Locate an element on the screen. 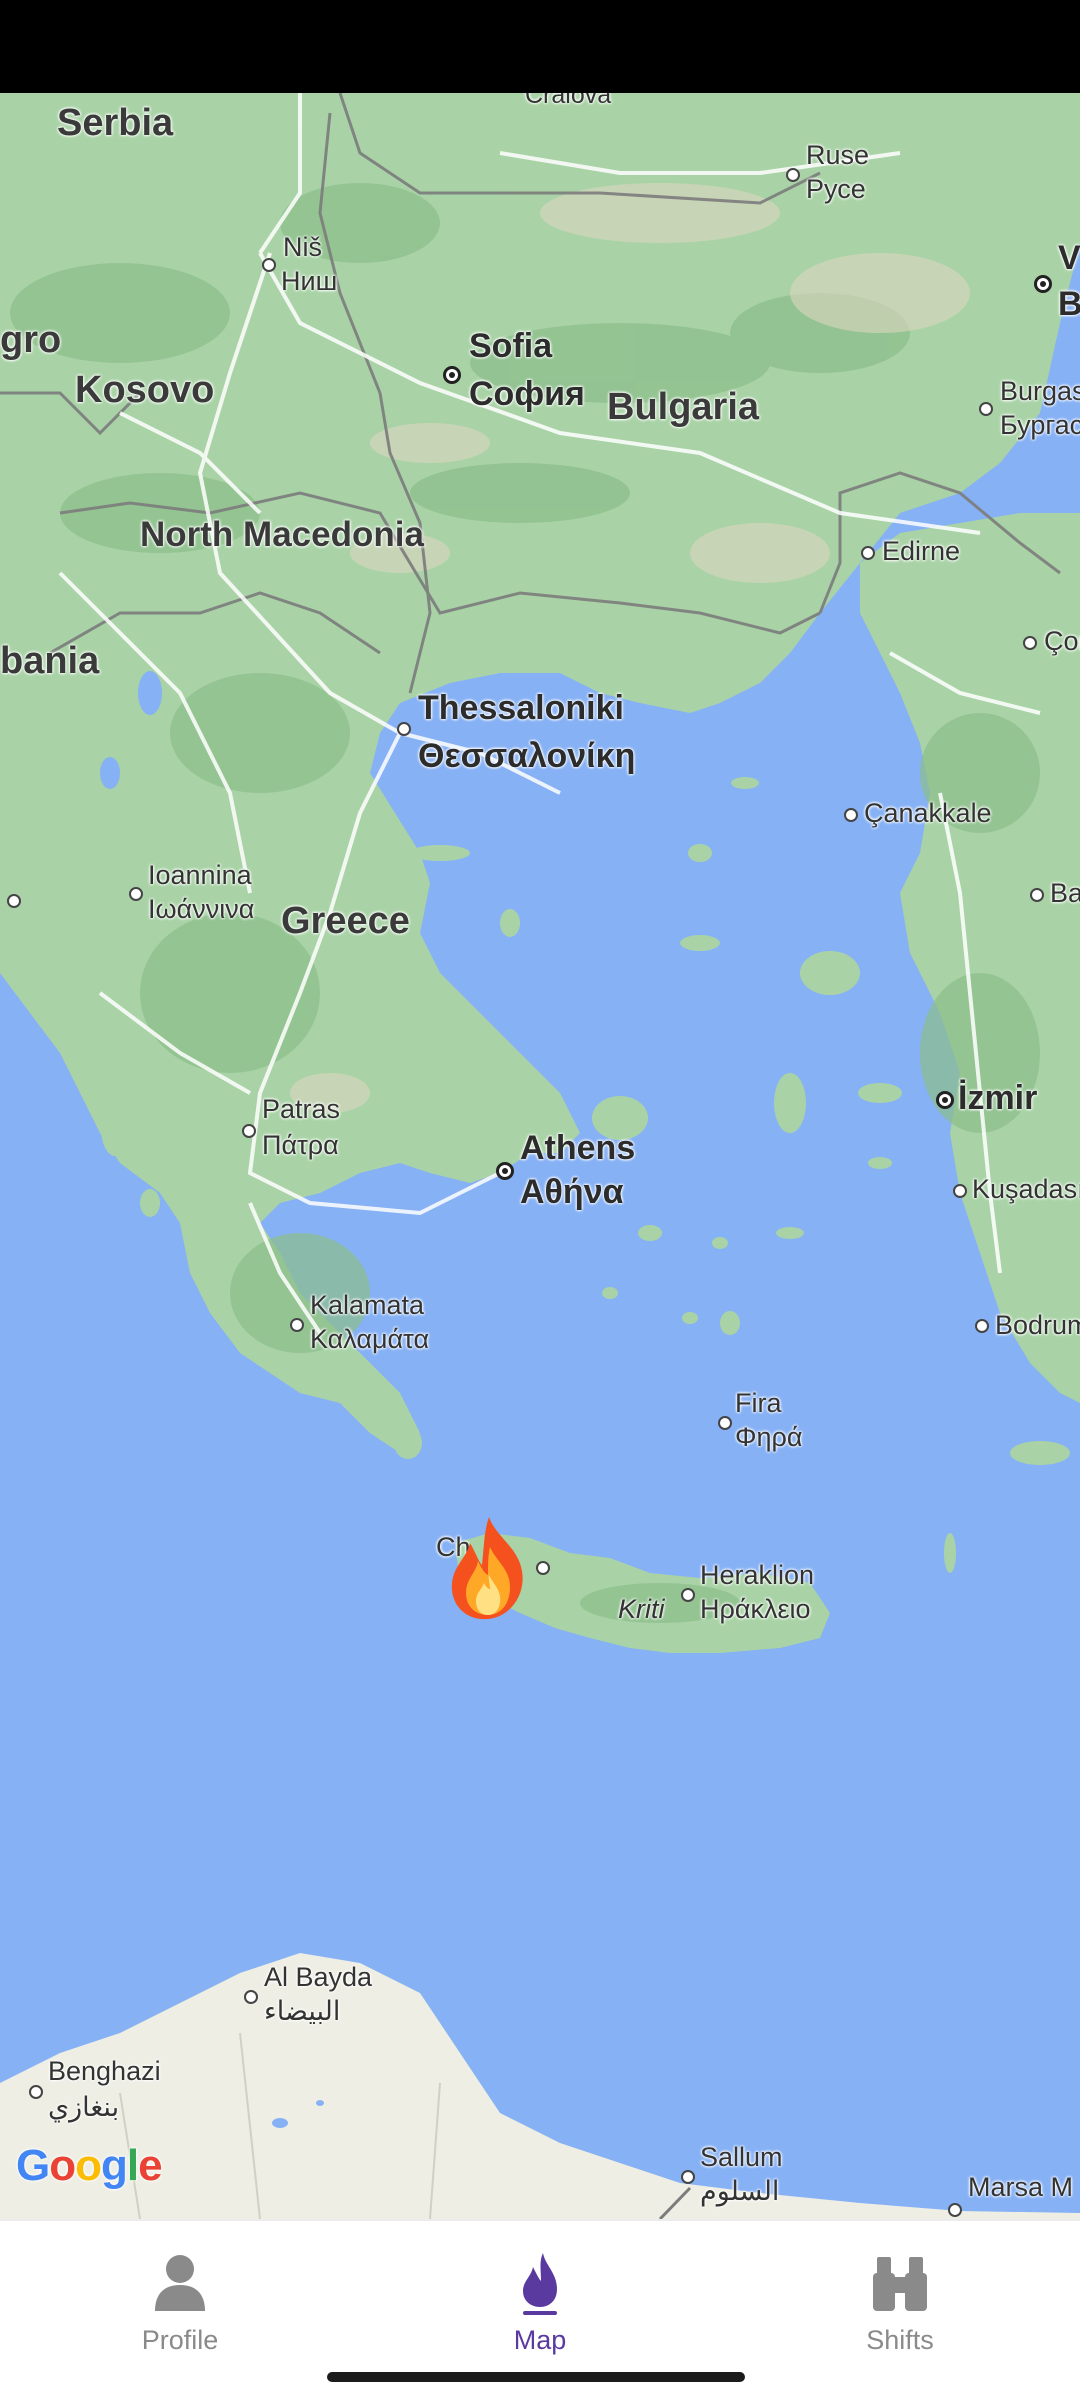 The height and width of the screenshot is (2400, 1080). marsa-label: Marsa M is located at coordinates (1021, 2187).